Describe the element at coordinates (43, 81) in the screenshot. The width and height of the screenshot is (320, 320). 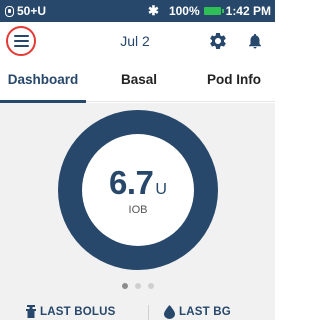
I see `tab-dashboard: Dashboard` at that location.